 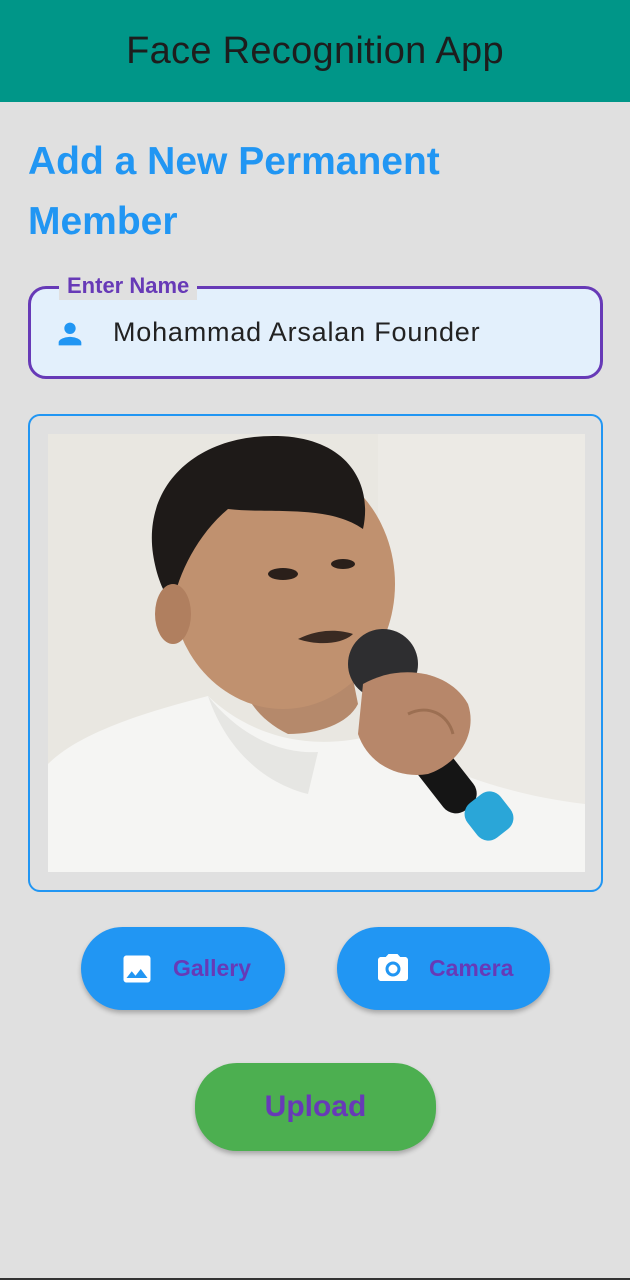 I want to click on app-title: Face Recognition App, so click(x=315, y=50).